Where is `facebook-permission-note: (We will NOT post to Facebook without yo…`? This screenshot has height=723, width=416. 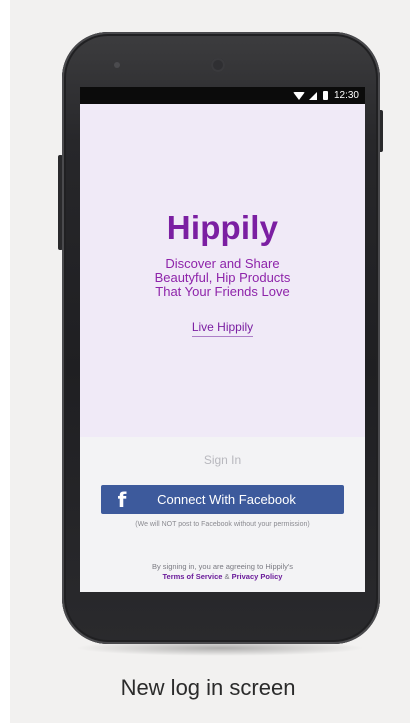
facebook-permission-note: (We will NOT post to Facebook without yo… is located at coordinates (222, 524).